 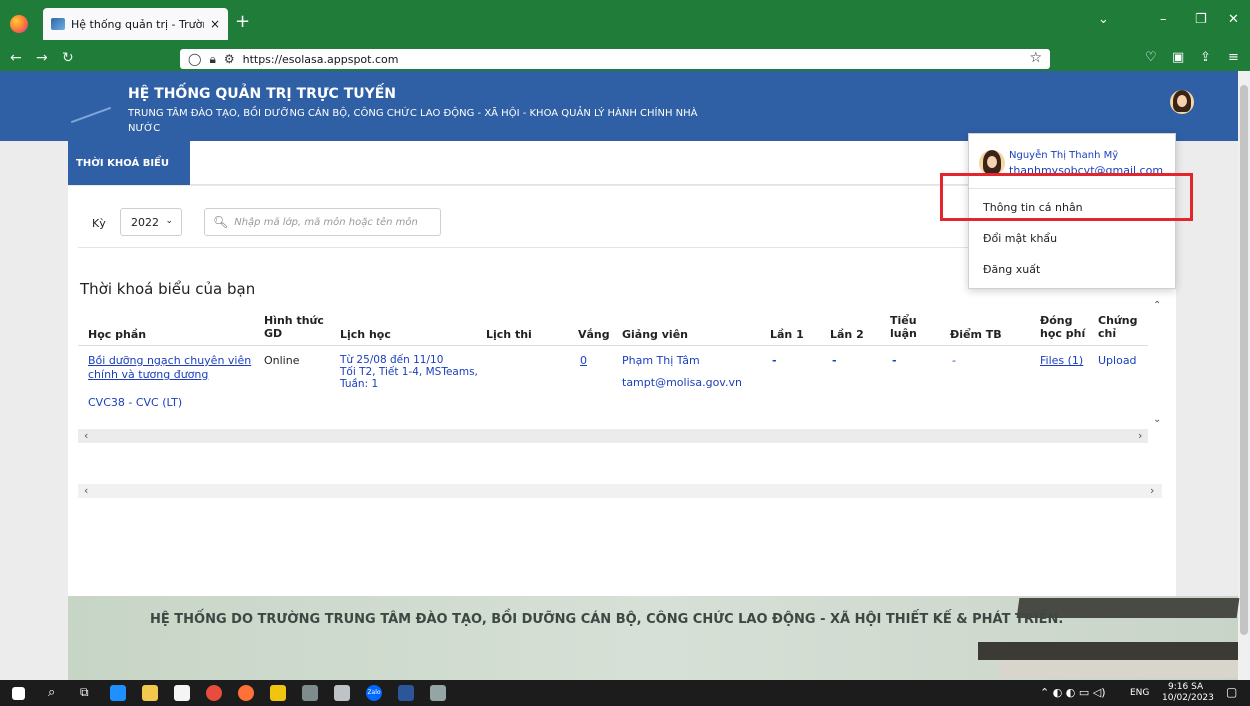 I want to click on calculator-icon, so click(x=310, y=693).